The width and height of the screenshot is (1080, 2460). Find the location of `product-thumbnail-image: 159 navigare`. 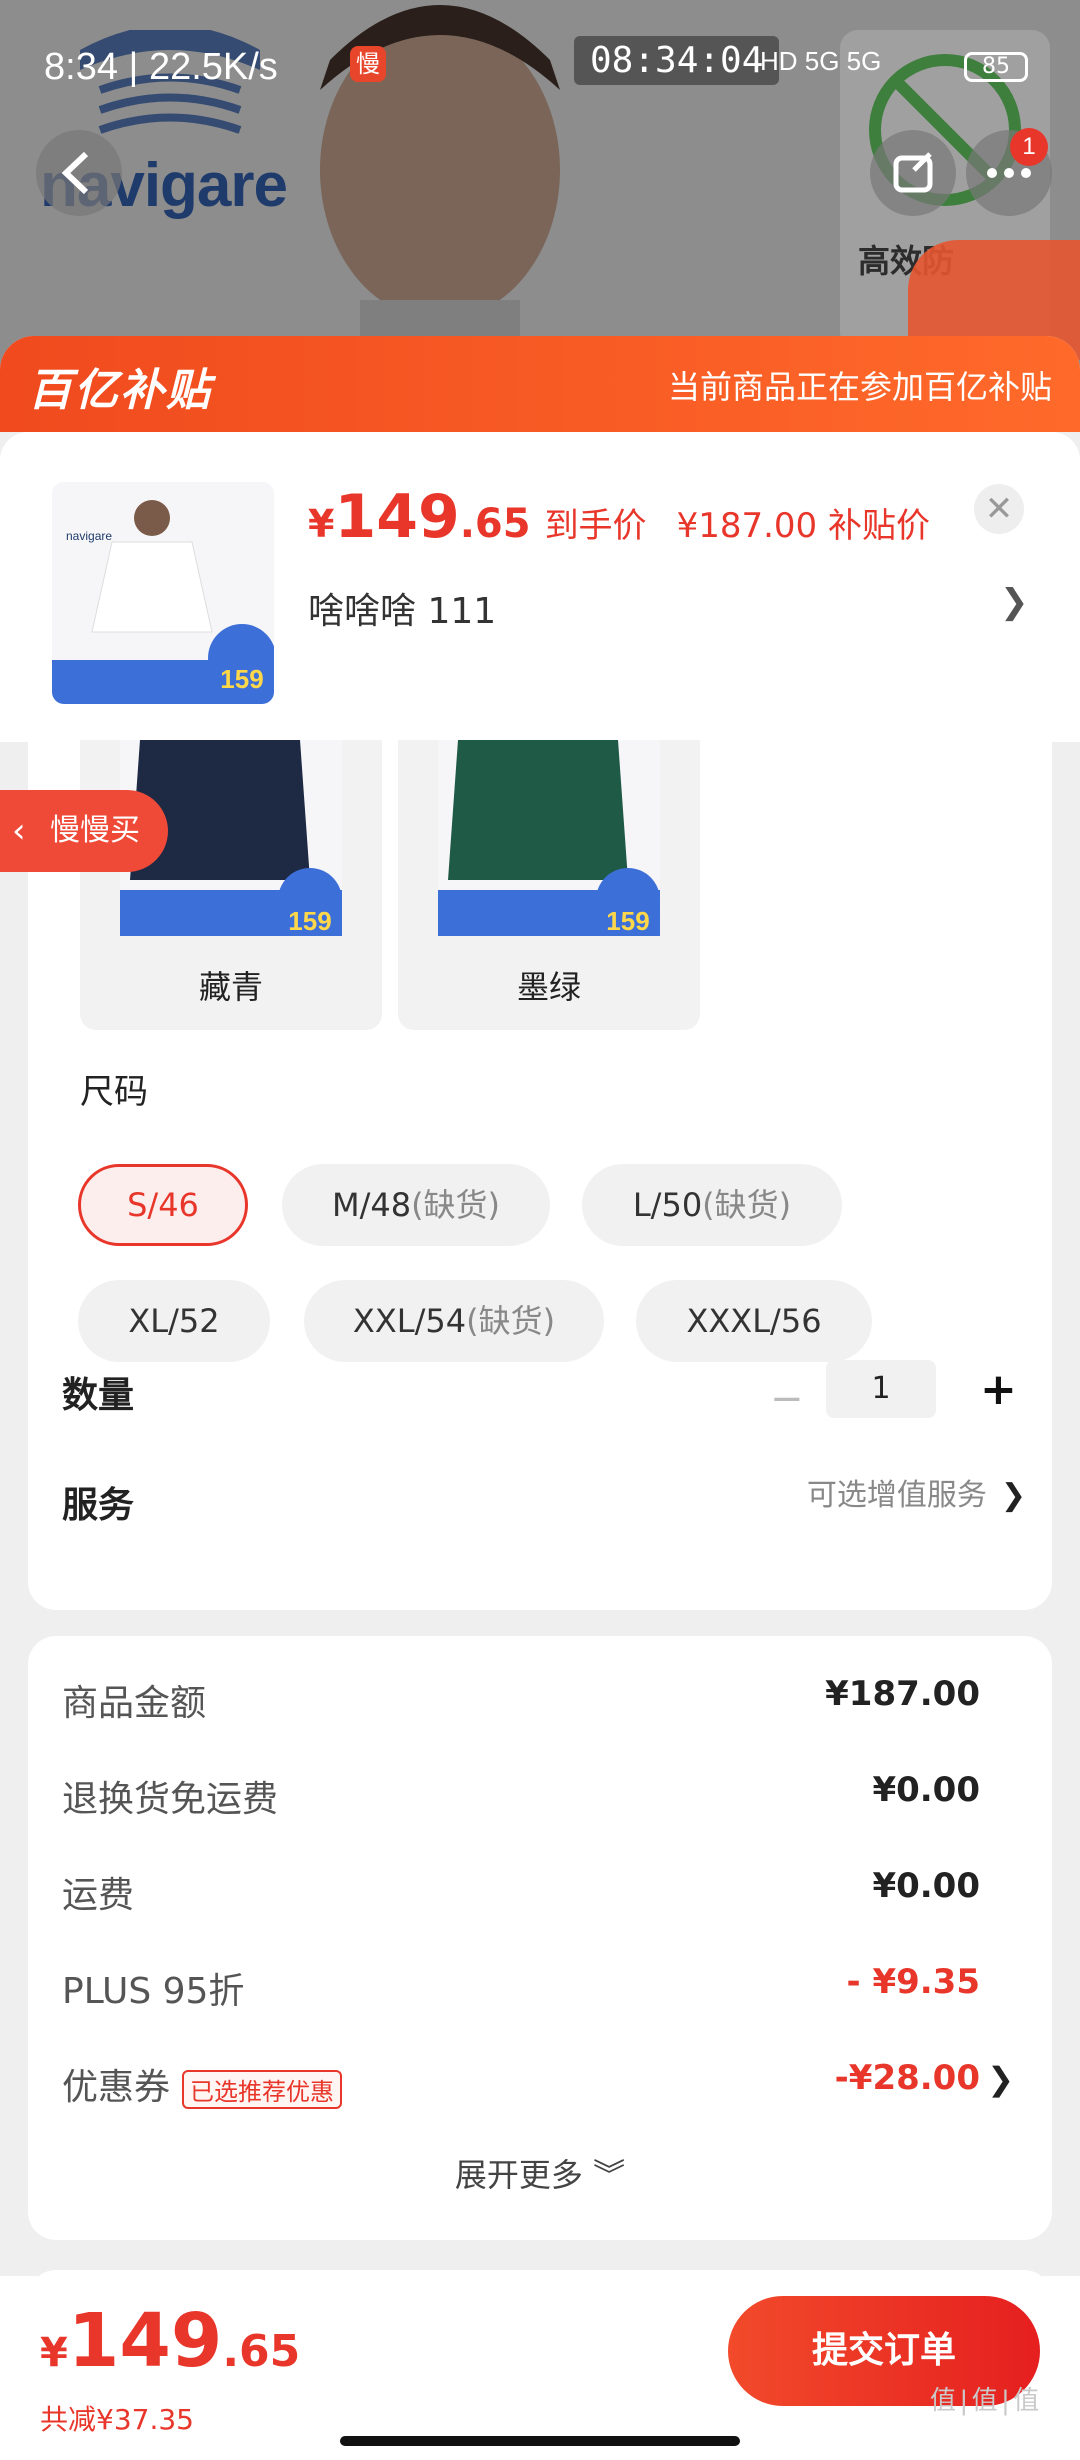

product-thumbnail-image: 159 navigare is located at coordinates (163, 593).